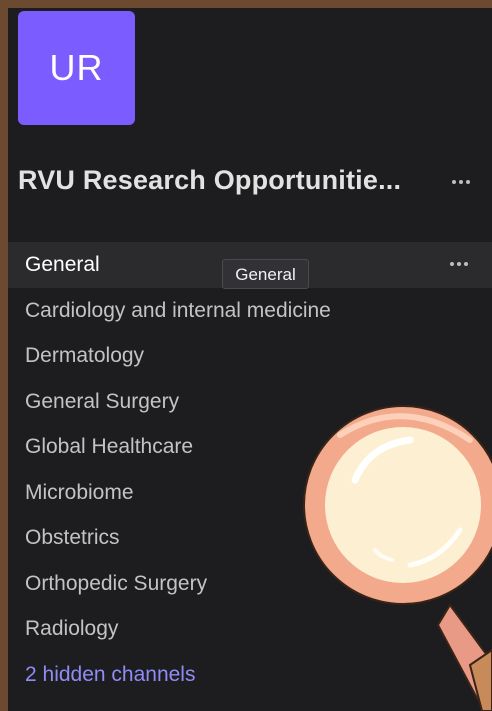 This screenshot has height=711, width=492. Describe the element at coordinates (116, 583) in the screenshot. I see `channel-label: Orthopedic Surgery` at that location.